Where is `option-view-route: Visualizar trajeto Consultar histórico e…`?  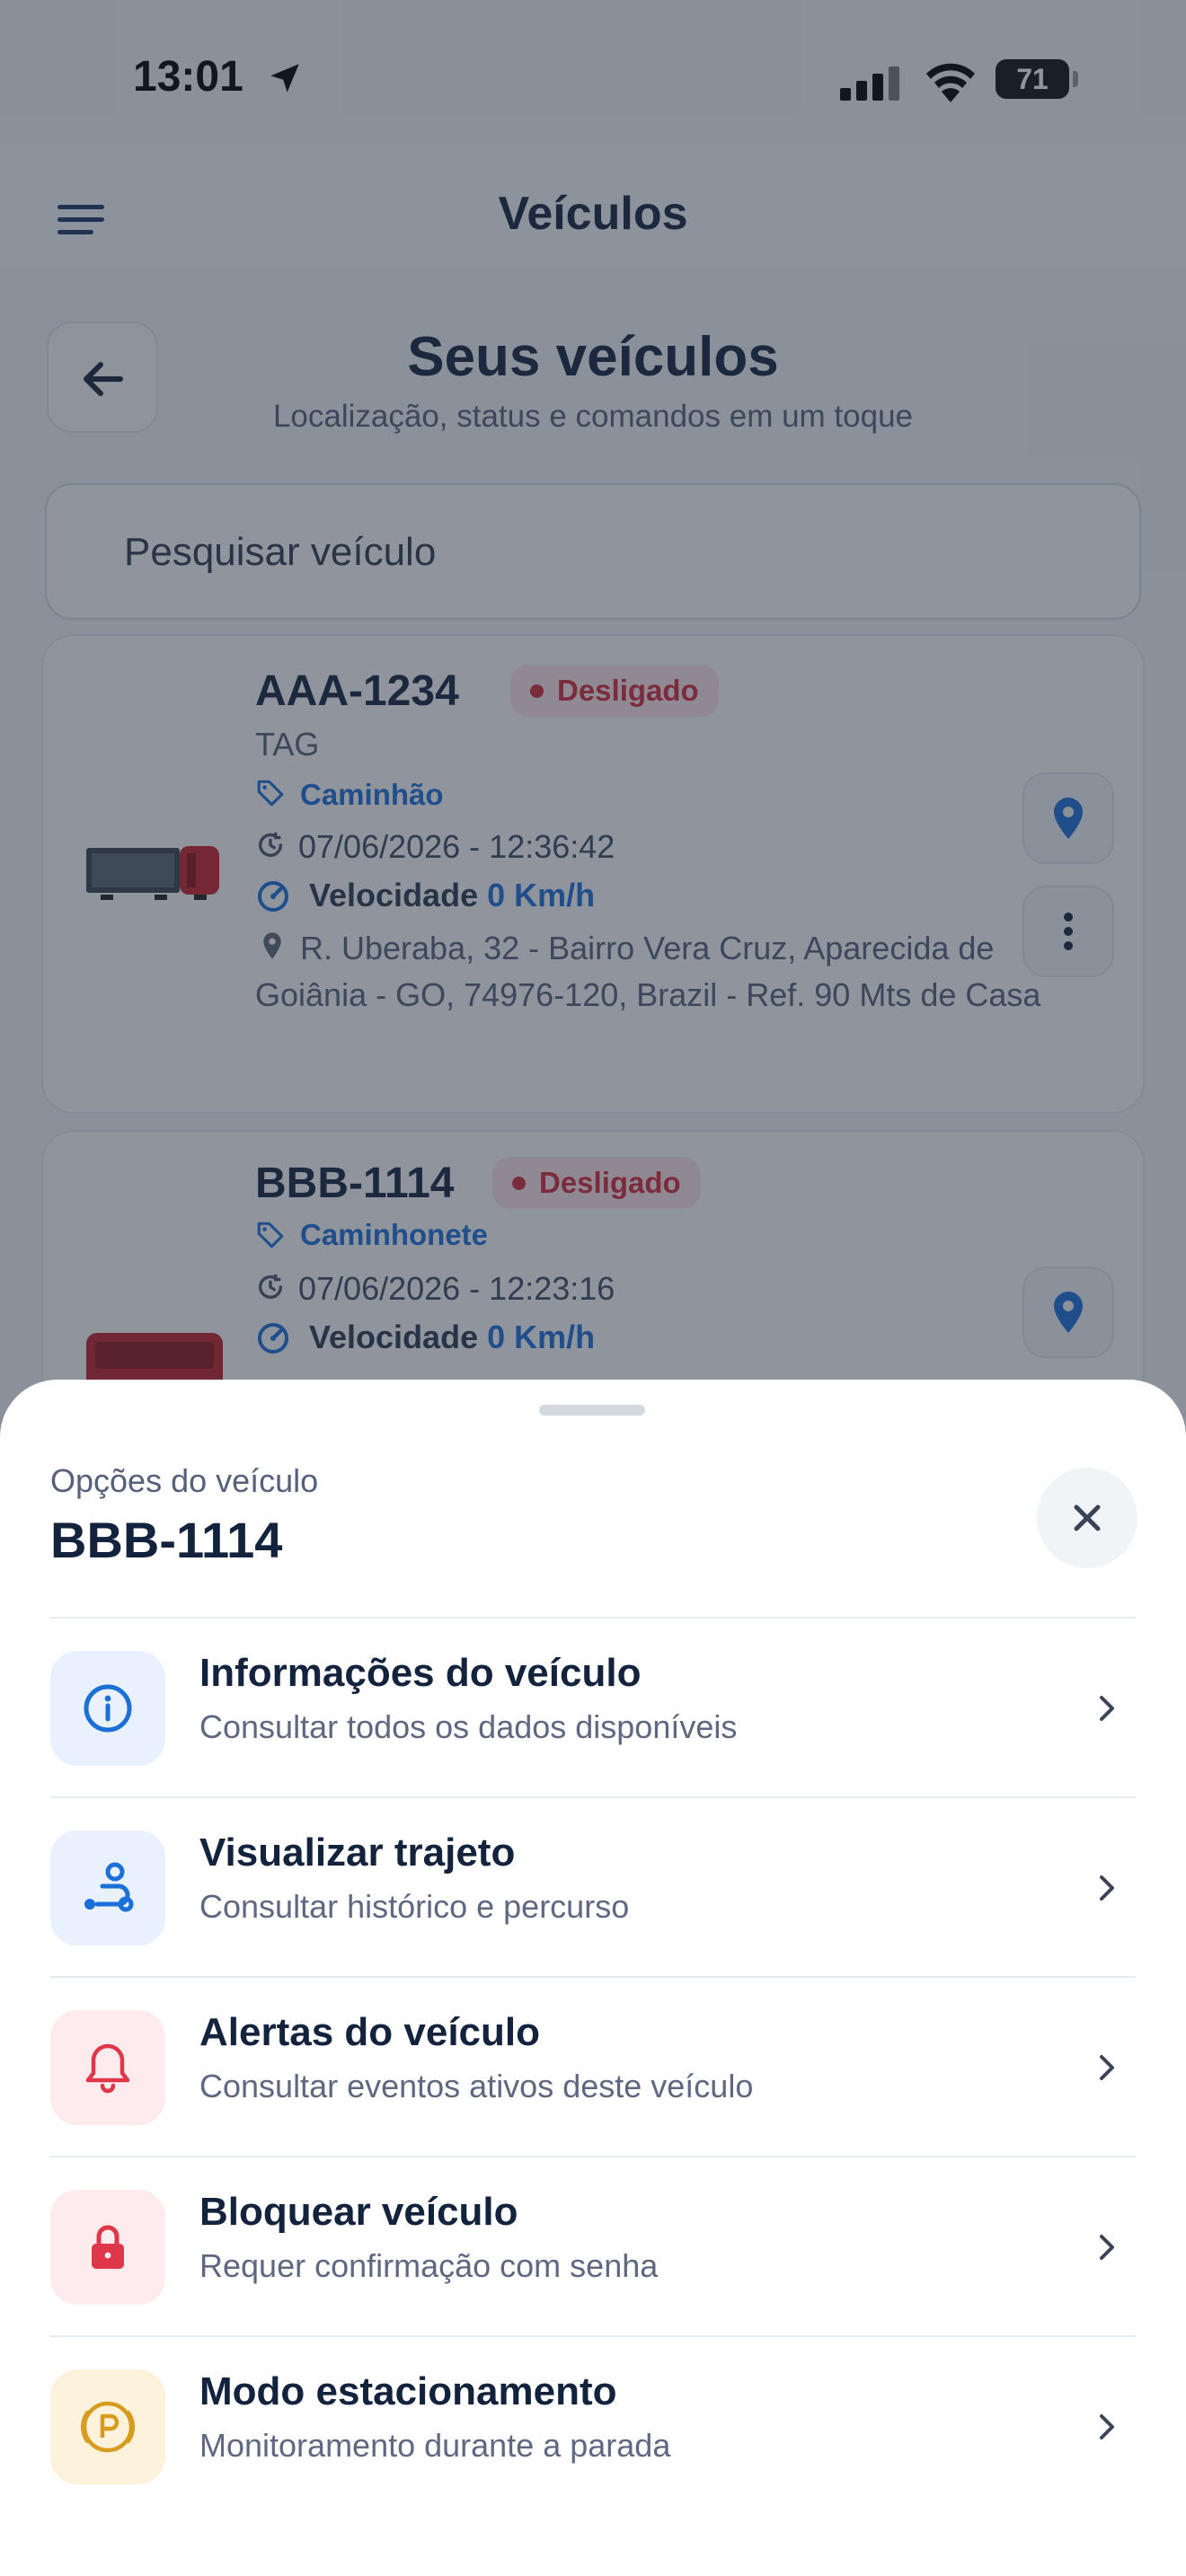
option-view-route: Visualizar trajeto Consultar histórico e… is located at coordinates (593, 1888).